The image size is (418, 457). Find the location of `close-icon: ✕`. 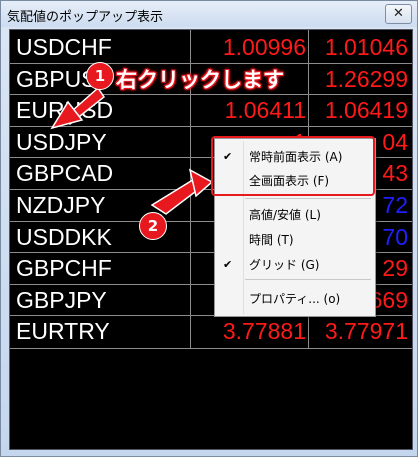

close-icon: ✕ is located at coordinates (398, 13).